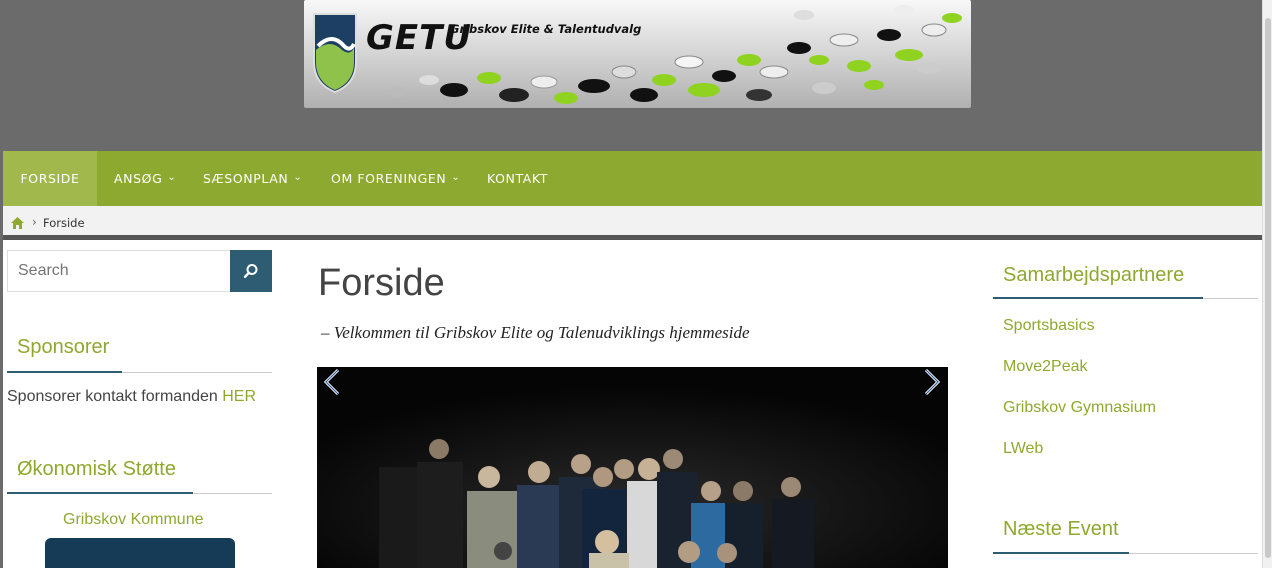 The width and height of the screenshot is (1272, 568). I want to click on banner-spheres, so click(675, 54).